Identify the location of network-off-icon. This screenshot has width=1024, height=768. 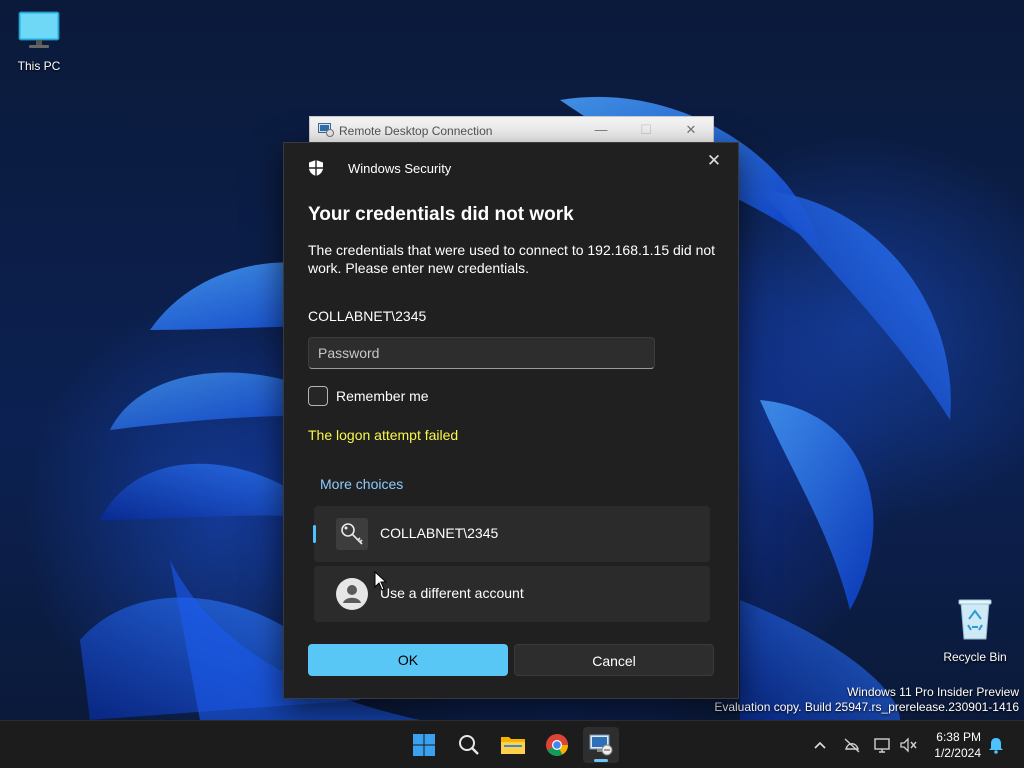
(852, 745).